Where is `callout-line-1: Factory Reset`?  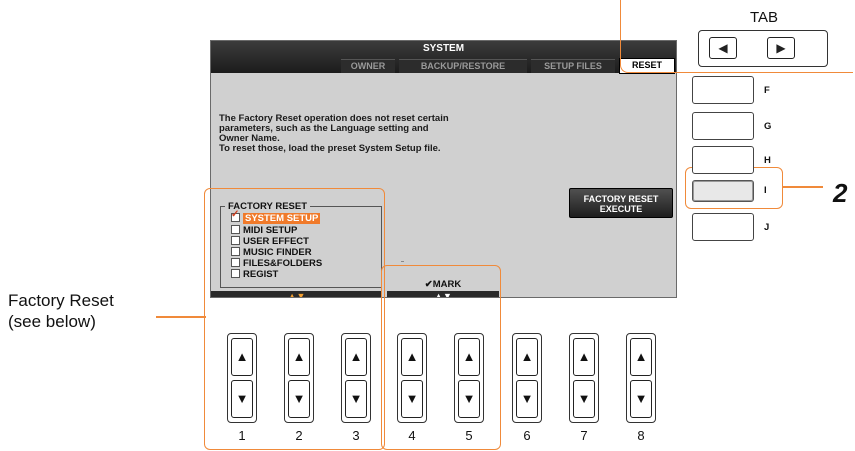
callout-line-1: Factory Reset is located at coordinates (61, 300).